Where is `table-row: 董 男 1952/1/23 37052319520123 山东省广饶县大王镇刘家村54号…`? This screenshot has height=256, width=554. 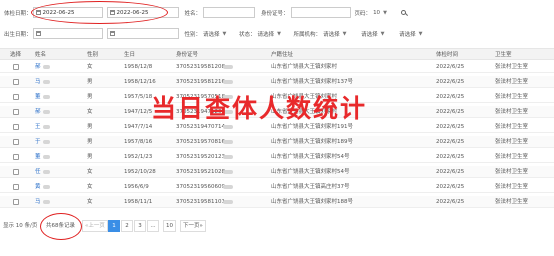 table-row: 董 男 1952/1/23 37052319520123 山东省广饶县大王镇刘家村54号… is located at coordinates (277, 157).